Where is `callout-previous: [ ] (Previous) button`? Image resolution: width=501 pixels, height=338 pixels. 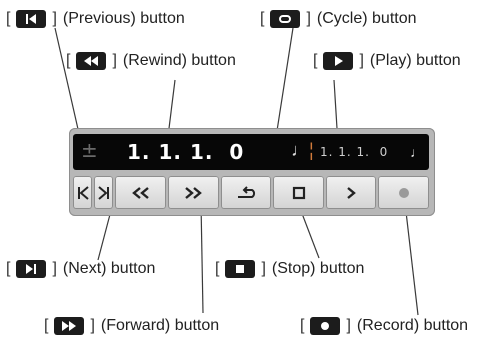
callout-previous: [ ] (Previous) button is located at coordinates (95, 19).